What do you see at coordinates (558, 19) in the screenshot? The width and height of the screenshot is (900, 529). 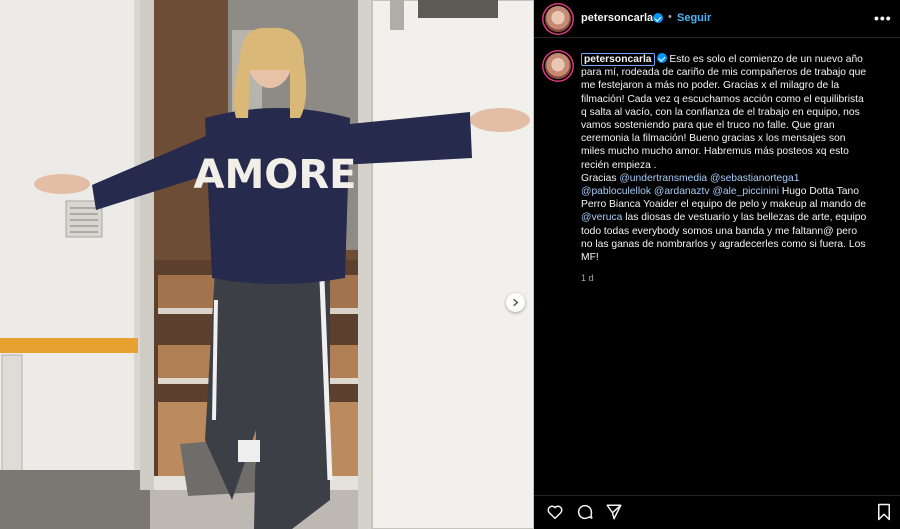 I see `author-avatar` at bounding box center [558, 19].